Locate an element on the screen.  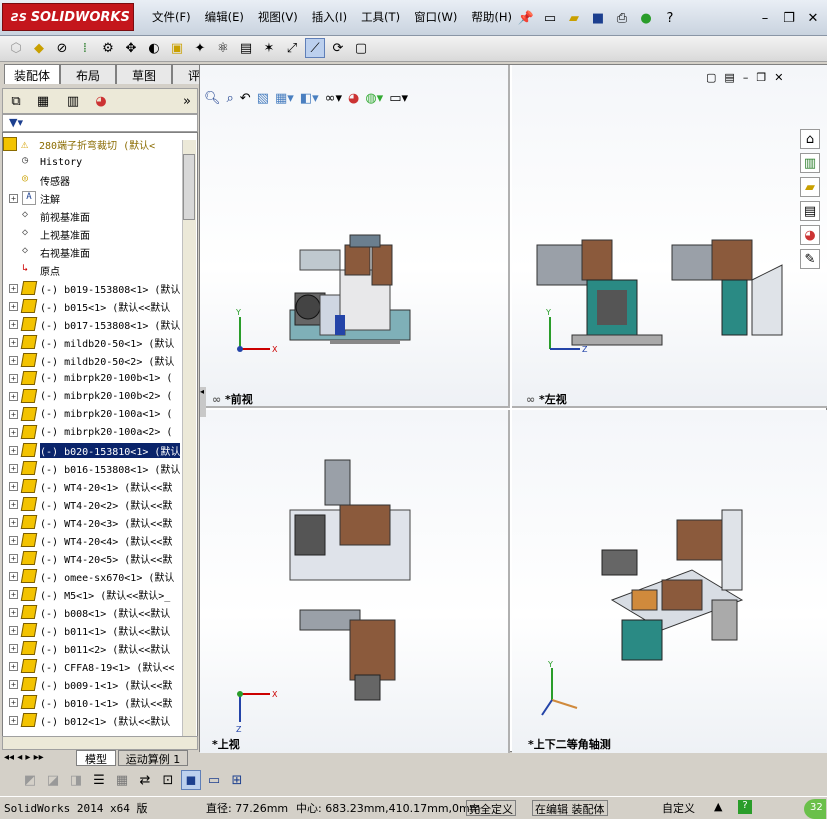
mate-icon: ⊘ is located at coordinates (62, 48).